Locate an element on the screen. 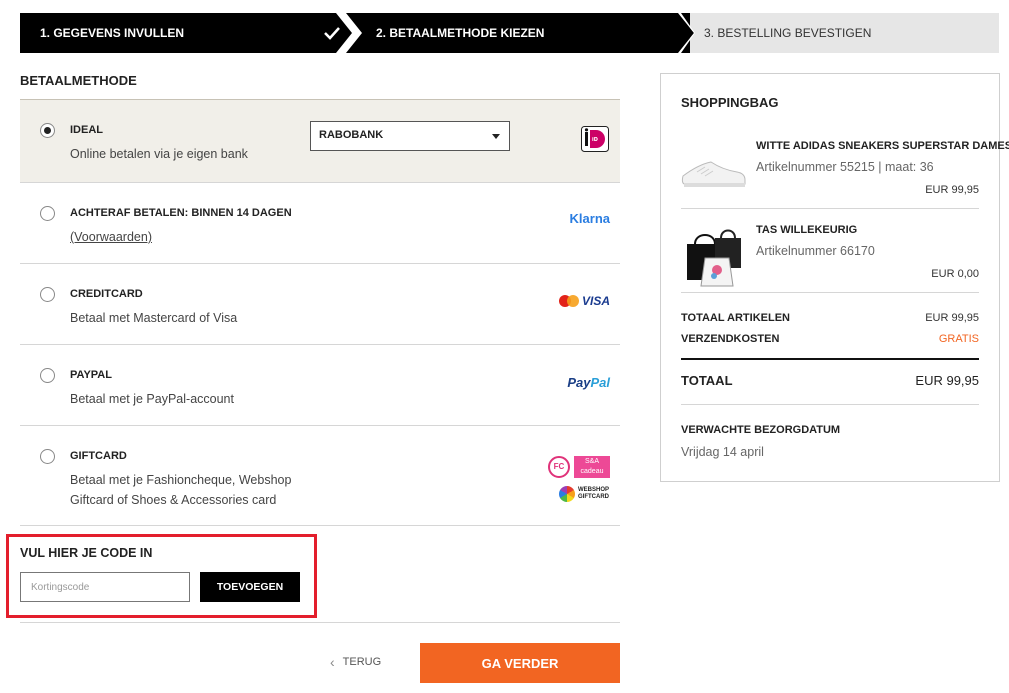 Image resolution: width=1009 pixels, height=693 pixels. back-link: ‹ TERUG is located at coordinates (356, 661).